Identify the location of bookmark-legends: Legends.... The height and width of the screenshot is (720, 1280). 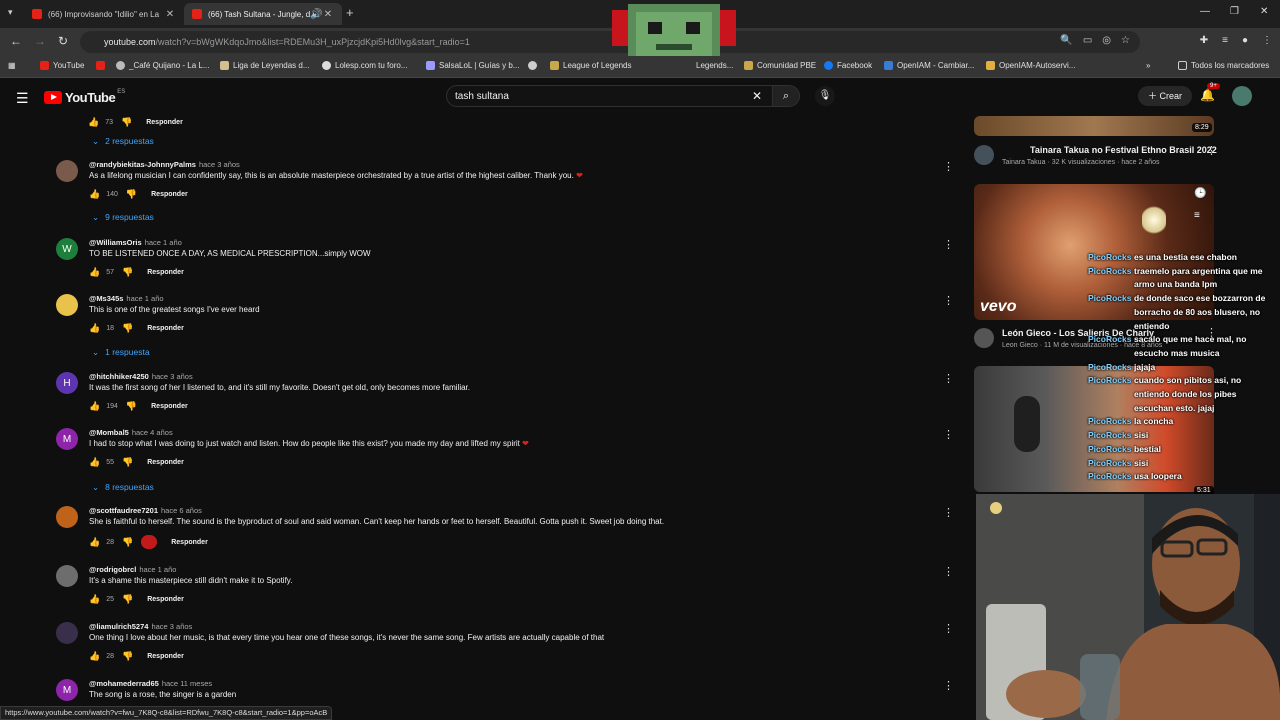
(714, 65).